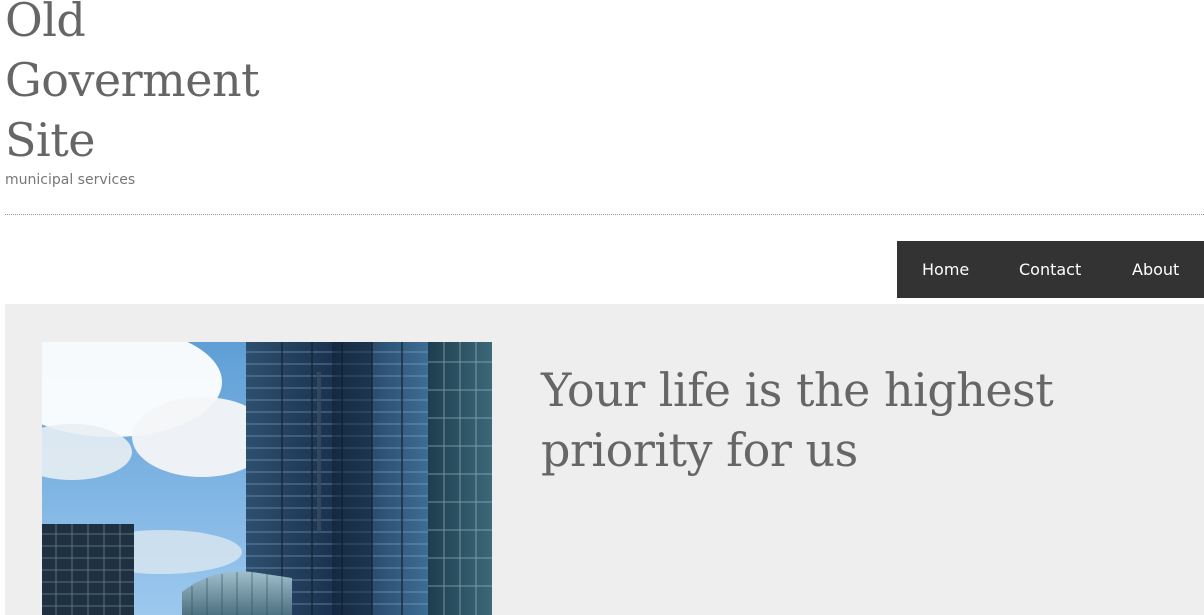  Describe the element at coordinates (45, 23) in the screenshot. I see `site-title-line-1: Old` at that location.